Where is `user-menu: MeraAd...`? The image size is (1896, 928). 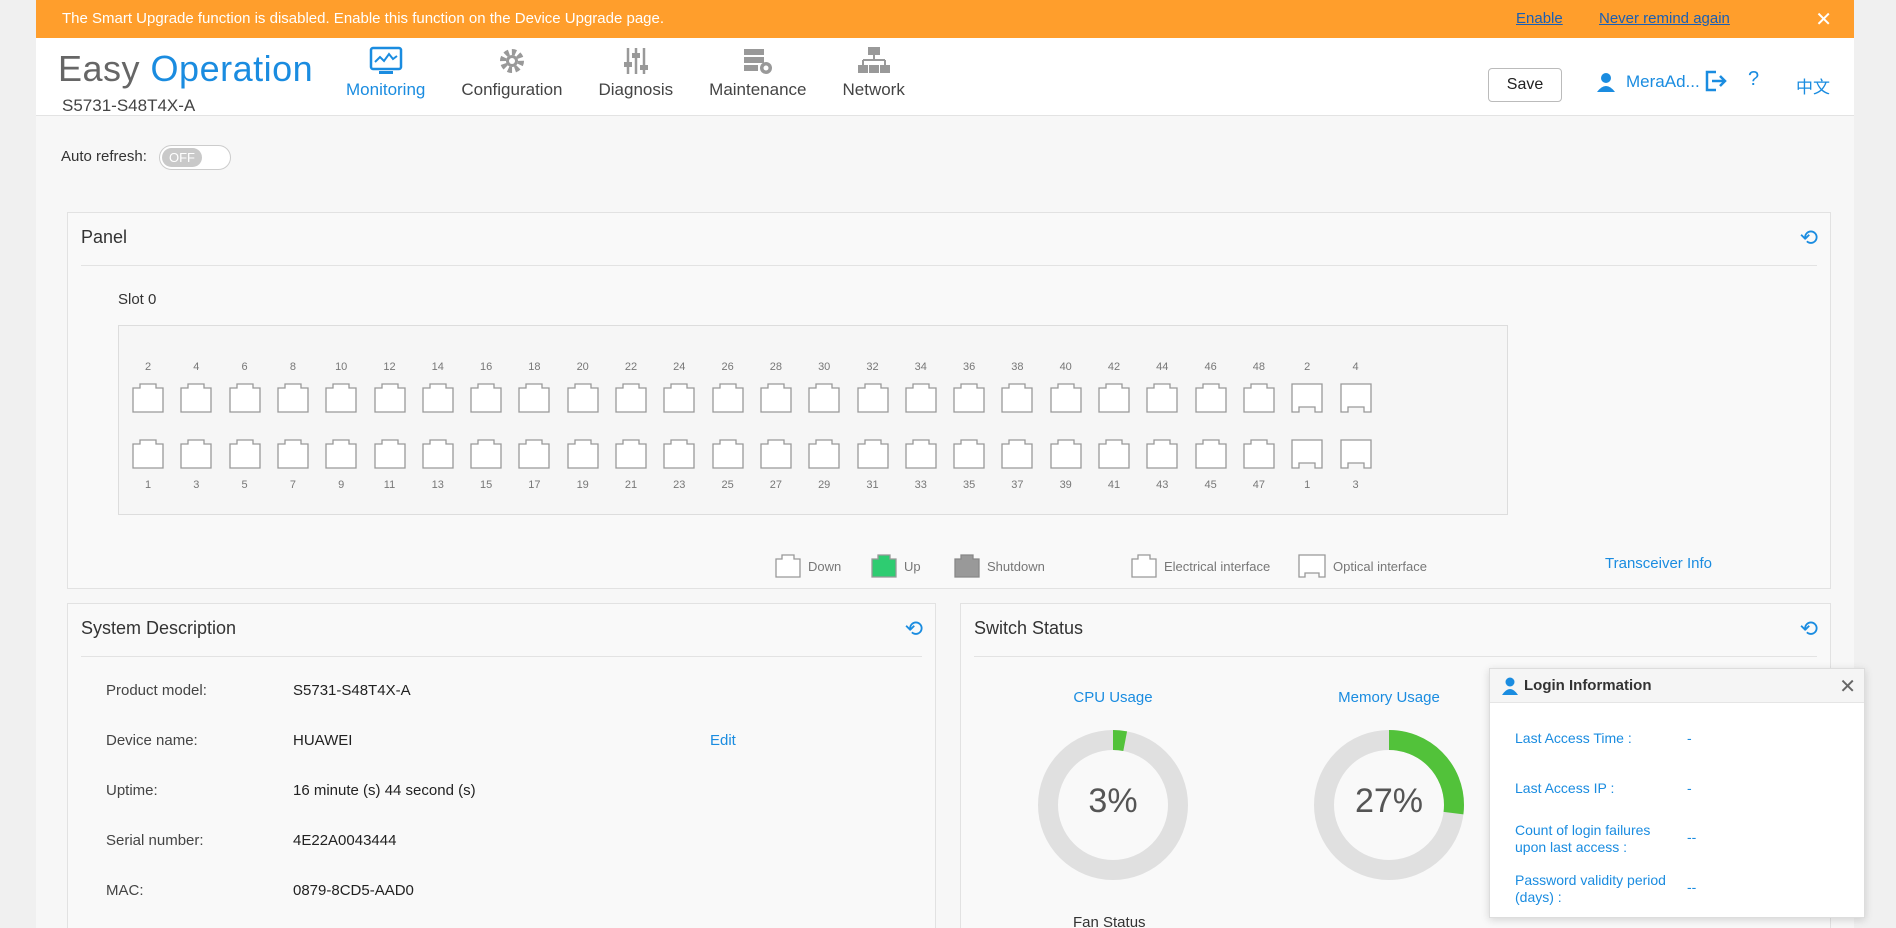
user-menu: MeraAd... is located at coordinates (1648, 82).